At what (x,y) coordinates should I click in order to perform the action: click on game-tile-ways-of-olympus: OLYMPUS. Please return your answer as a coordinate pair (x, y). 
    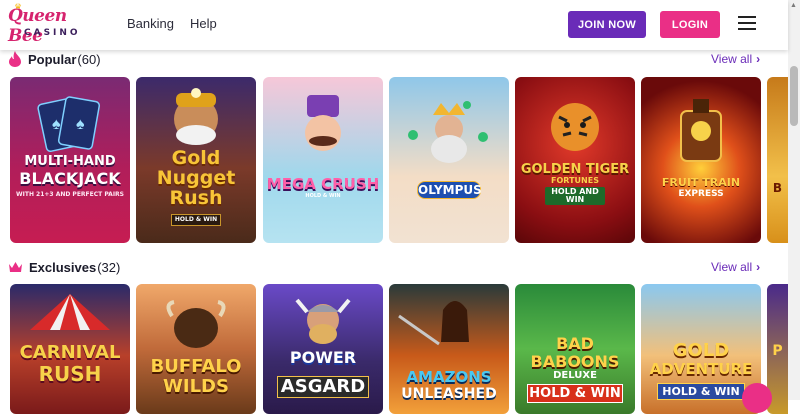
    Looking at the image, I should click on (449, 160).